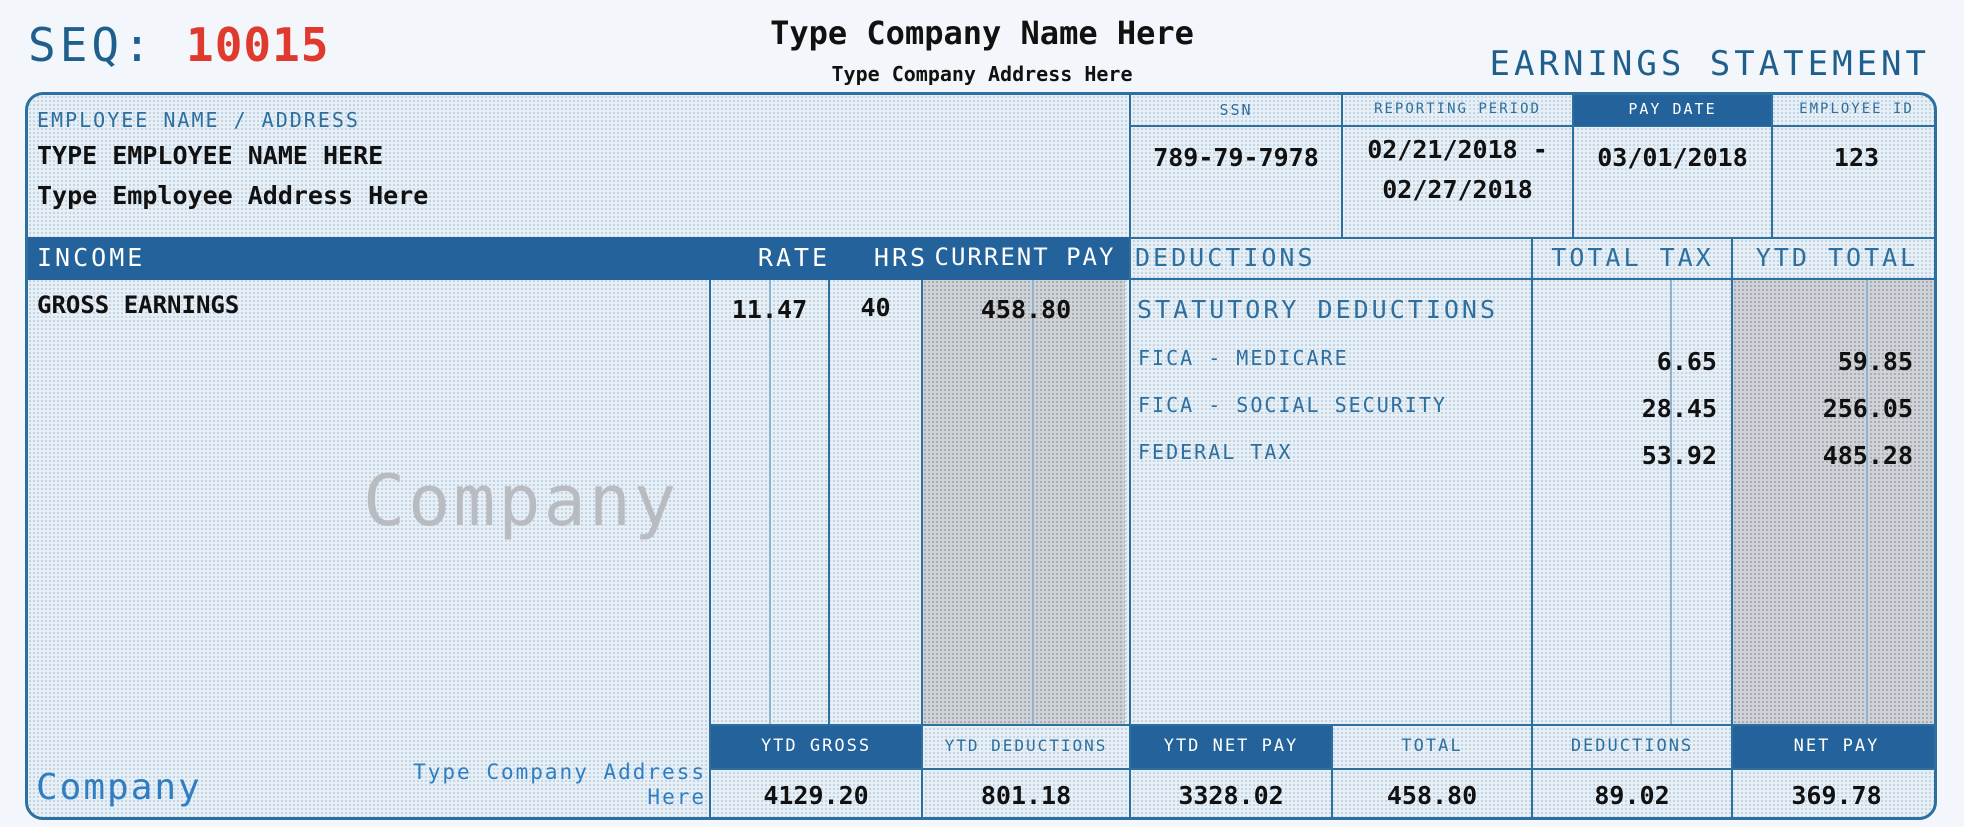 The image size is (1964, 827). Describe the element at coordinates (676, 797) in the screenshot. I see `footer-address-line2: Here` at that location.